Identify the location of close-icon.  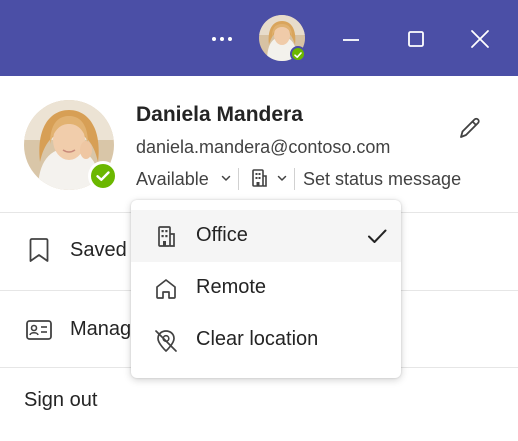
(480, 39).